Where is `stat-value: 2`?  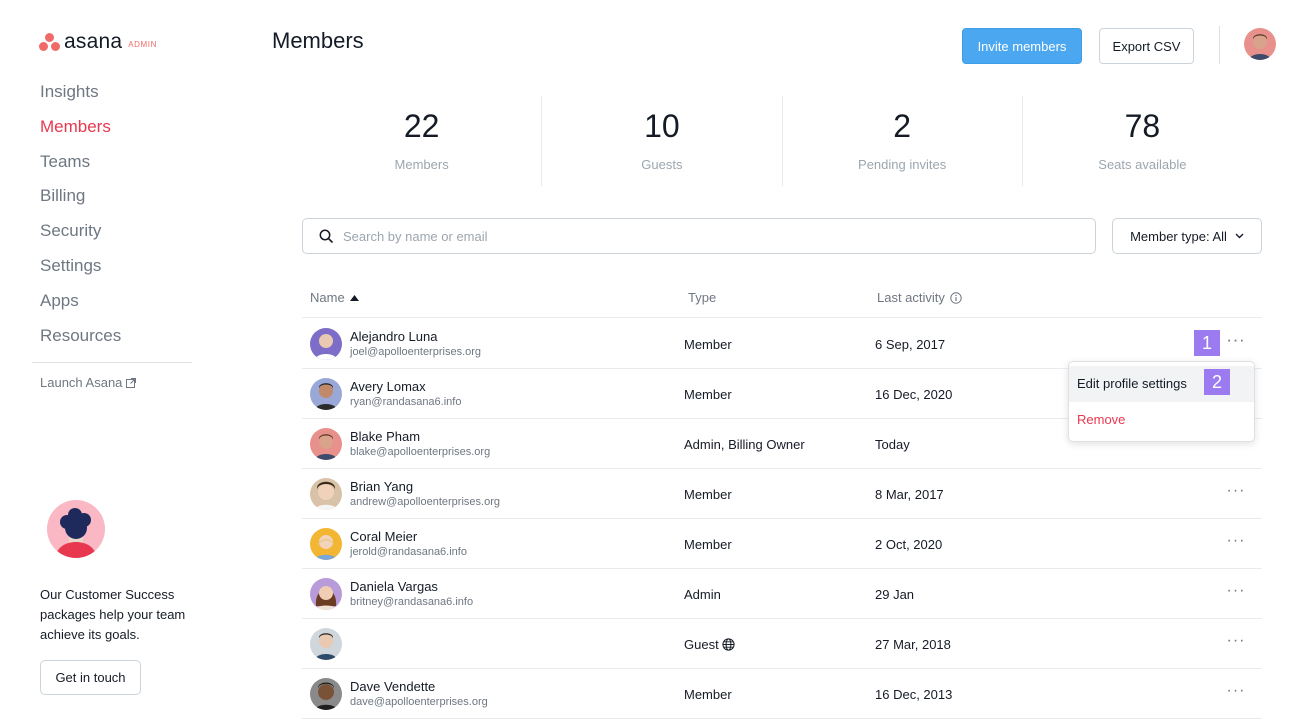
stat-value: 2 is located at coordinates (902, 126).